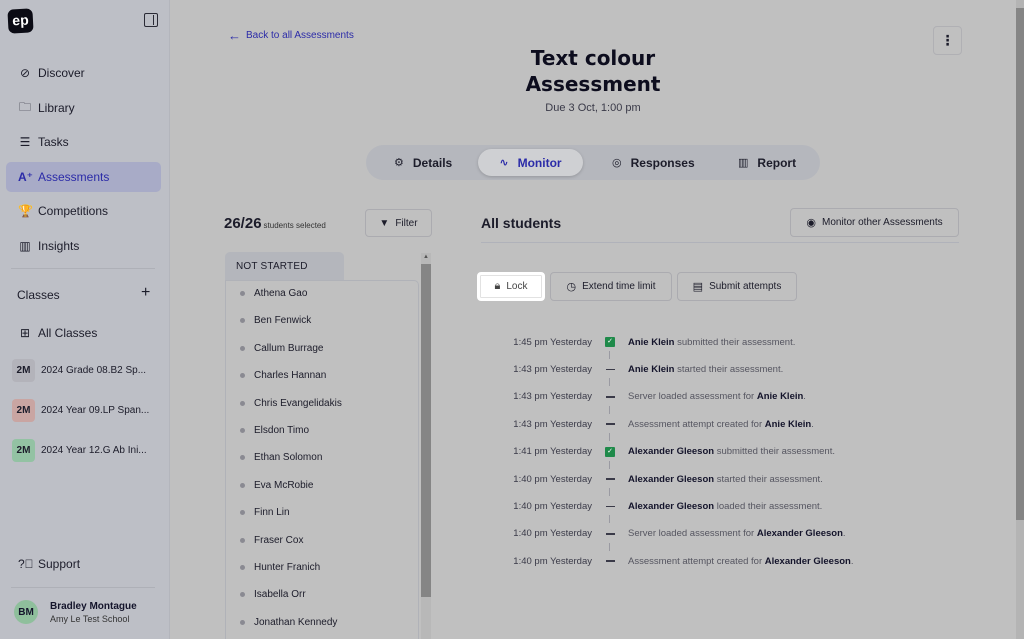 The image size is (1024, 639). I want to click on student-row: Elsdon Timo, so click(274, 430).